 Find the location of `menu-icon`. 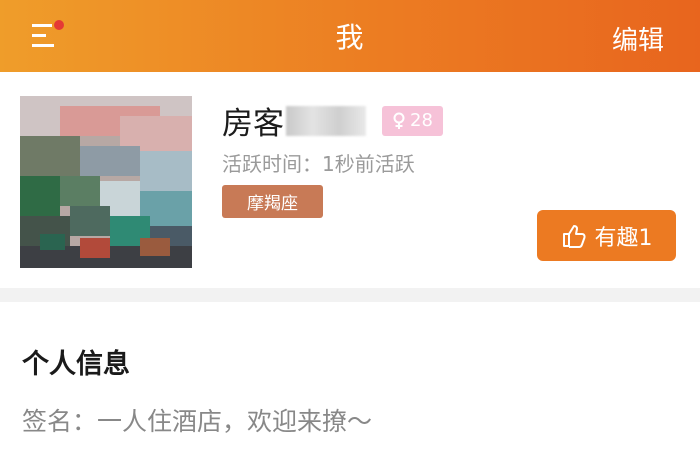

menu-icon is located at coordinates (48, 33).